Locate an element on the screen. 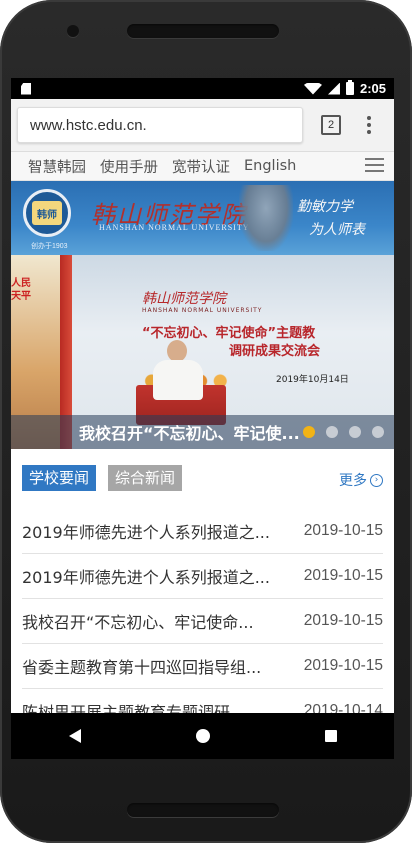 The width and height of the screenshot is (412, 843). motto-line-2: 为人师表 is located at coordinates (337, 230).